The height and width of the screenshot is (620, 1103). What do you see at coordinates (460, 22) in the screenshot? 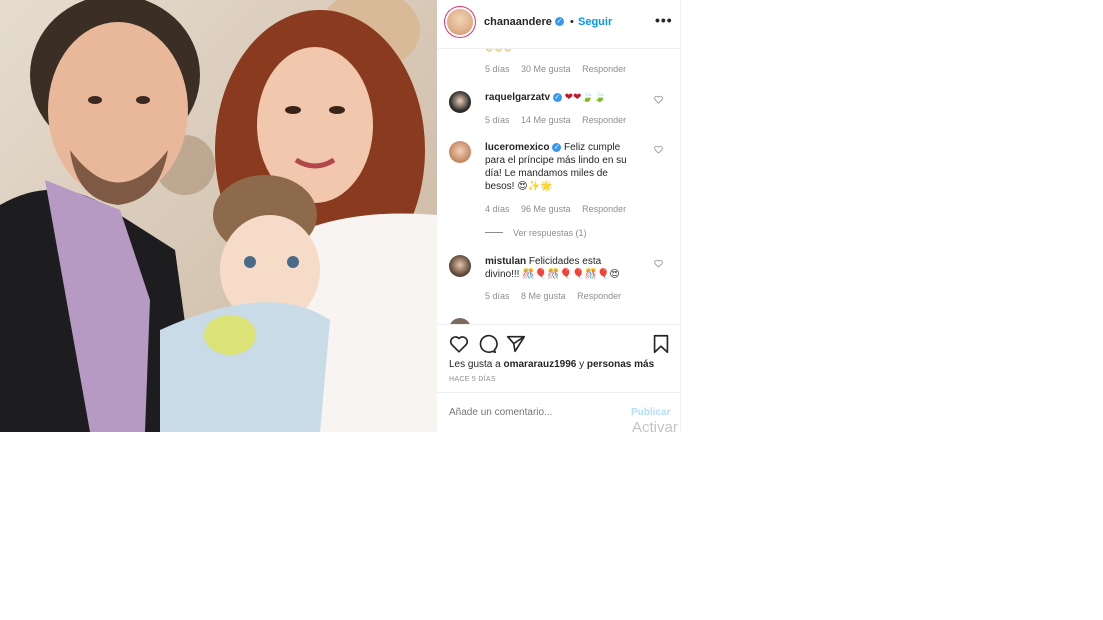
I see `author-avatar` at bounding box center [460, 22].